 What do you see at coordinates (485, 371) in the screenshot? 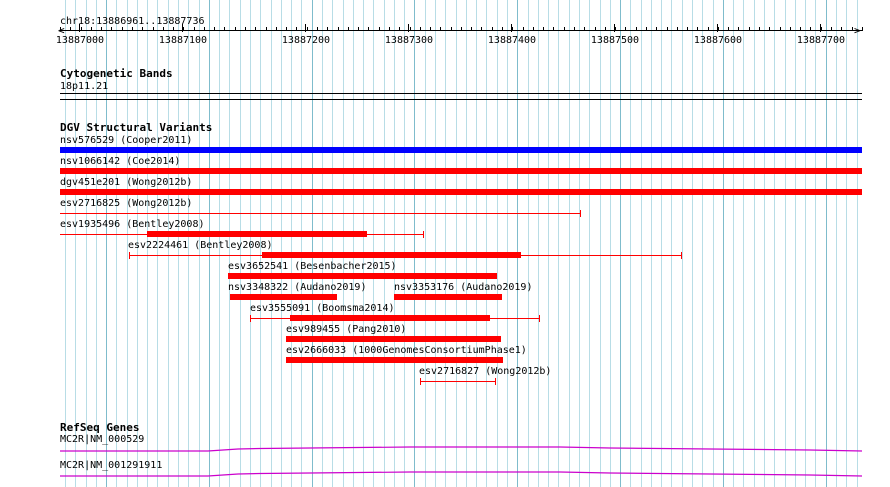
I see `variant-label: esv2716827 (Wong2012b)` at bounding box center [485, 371].